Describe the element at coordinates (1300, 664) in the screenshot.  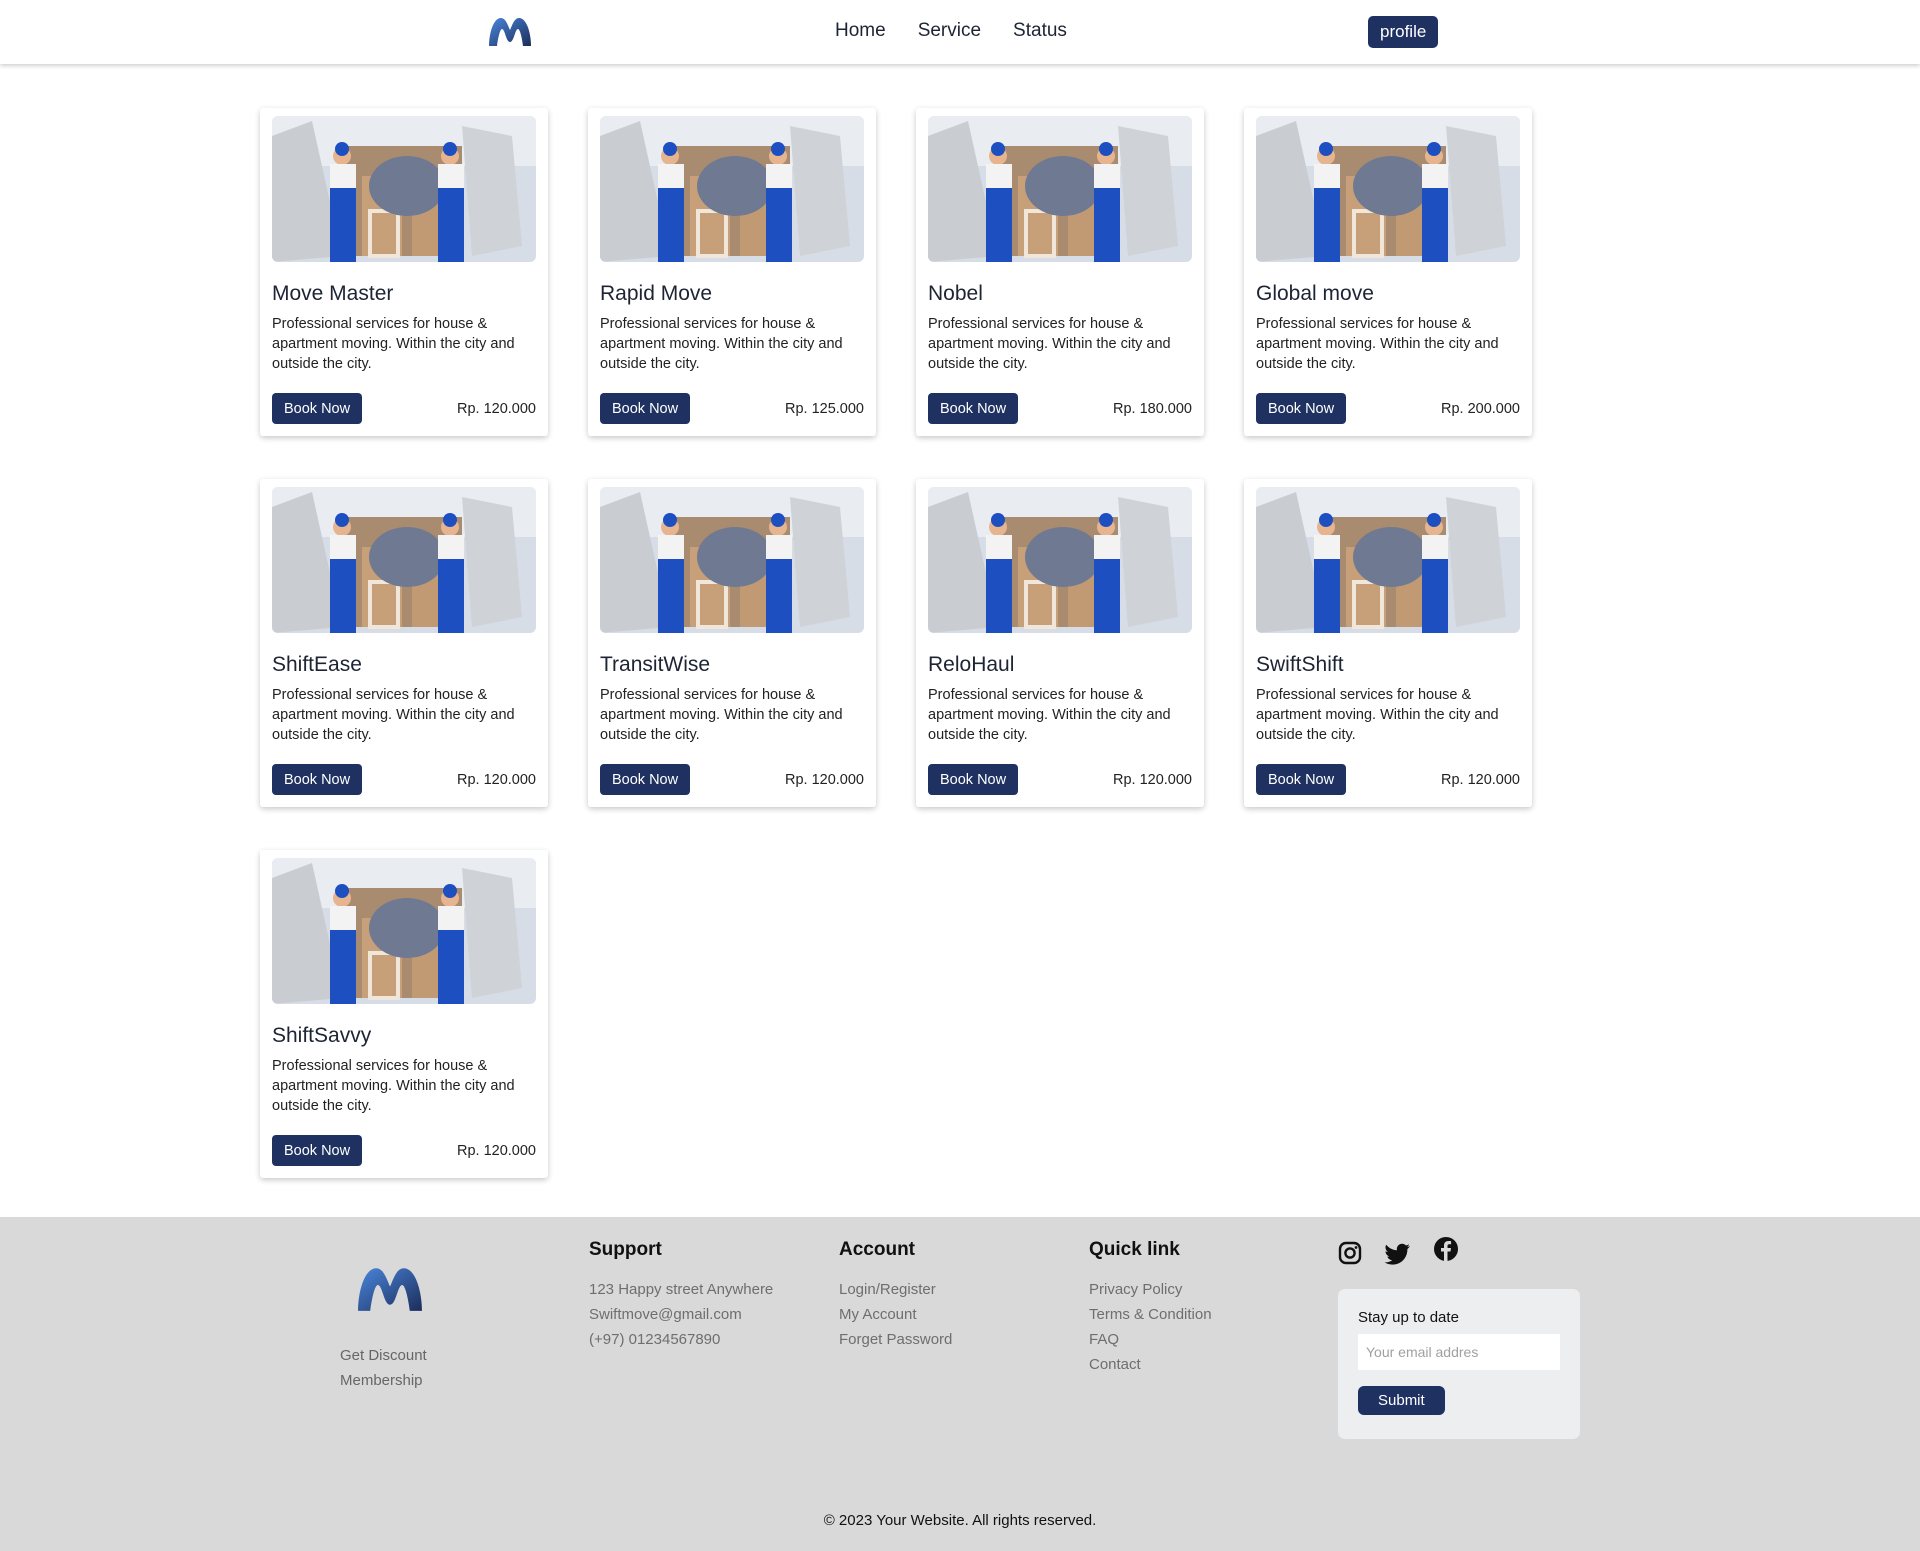
I see `card-title: SwiftShift` at that location.